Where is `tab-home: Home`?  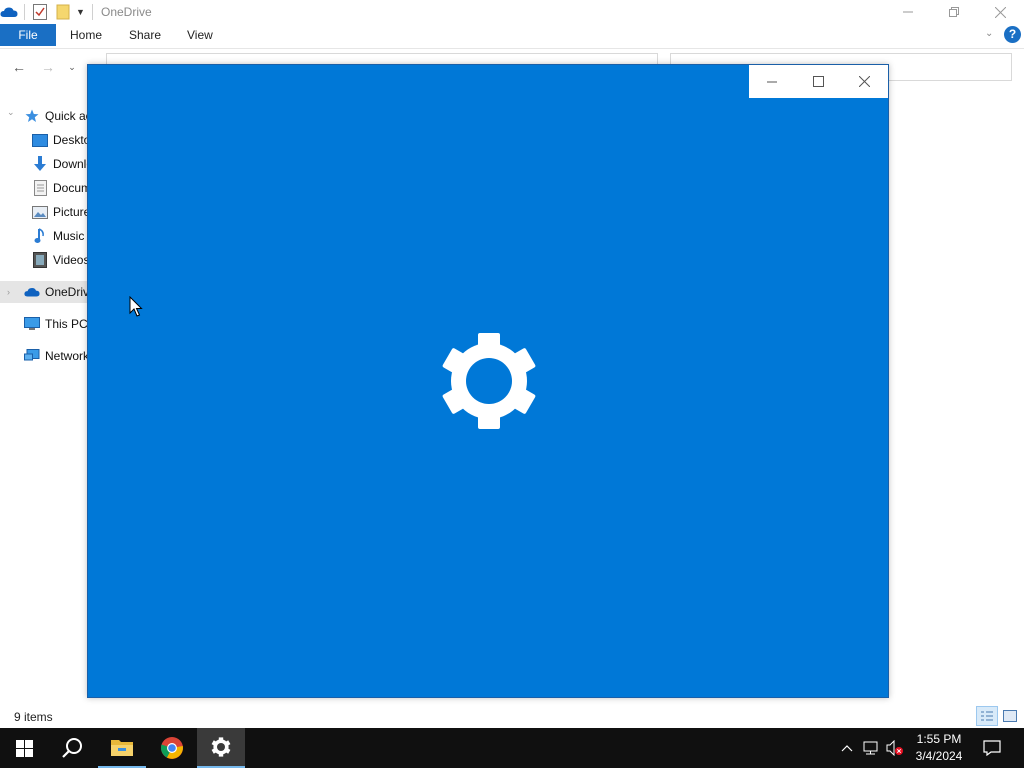 tab-home: Home is located at coordinates (86, 35).